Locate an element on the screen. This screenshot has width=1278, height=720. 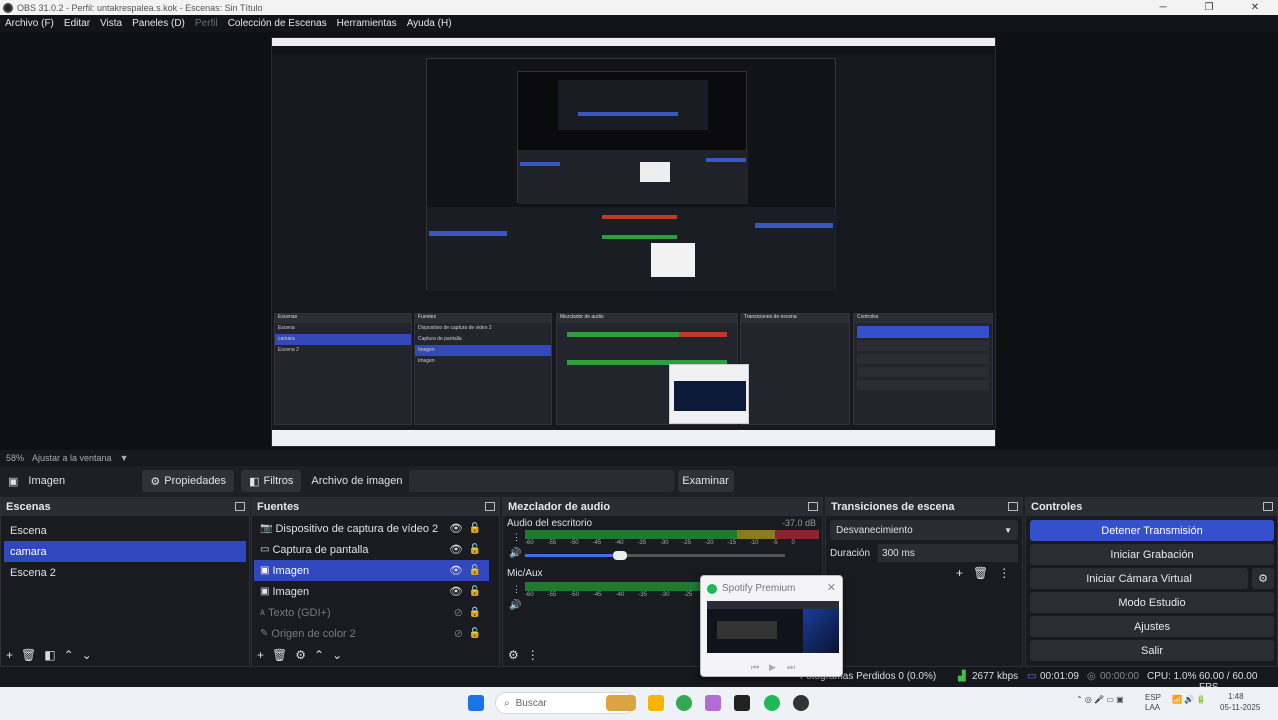
menu-paneles: Paneles (D) is located at coordinates (158, 23).